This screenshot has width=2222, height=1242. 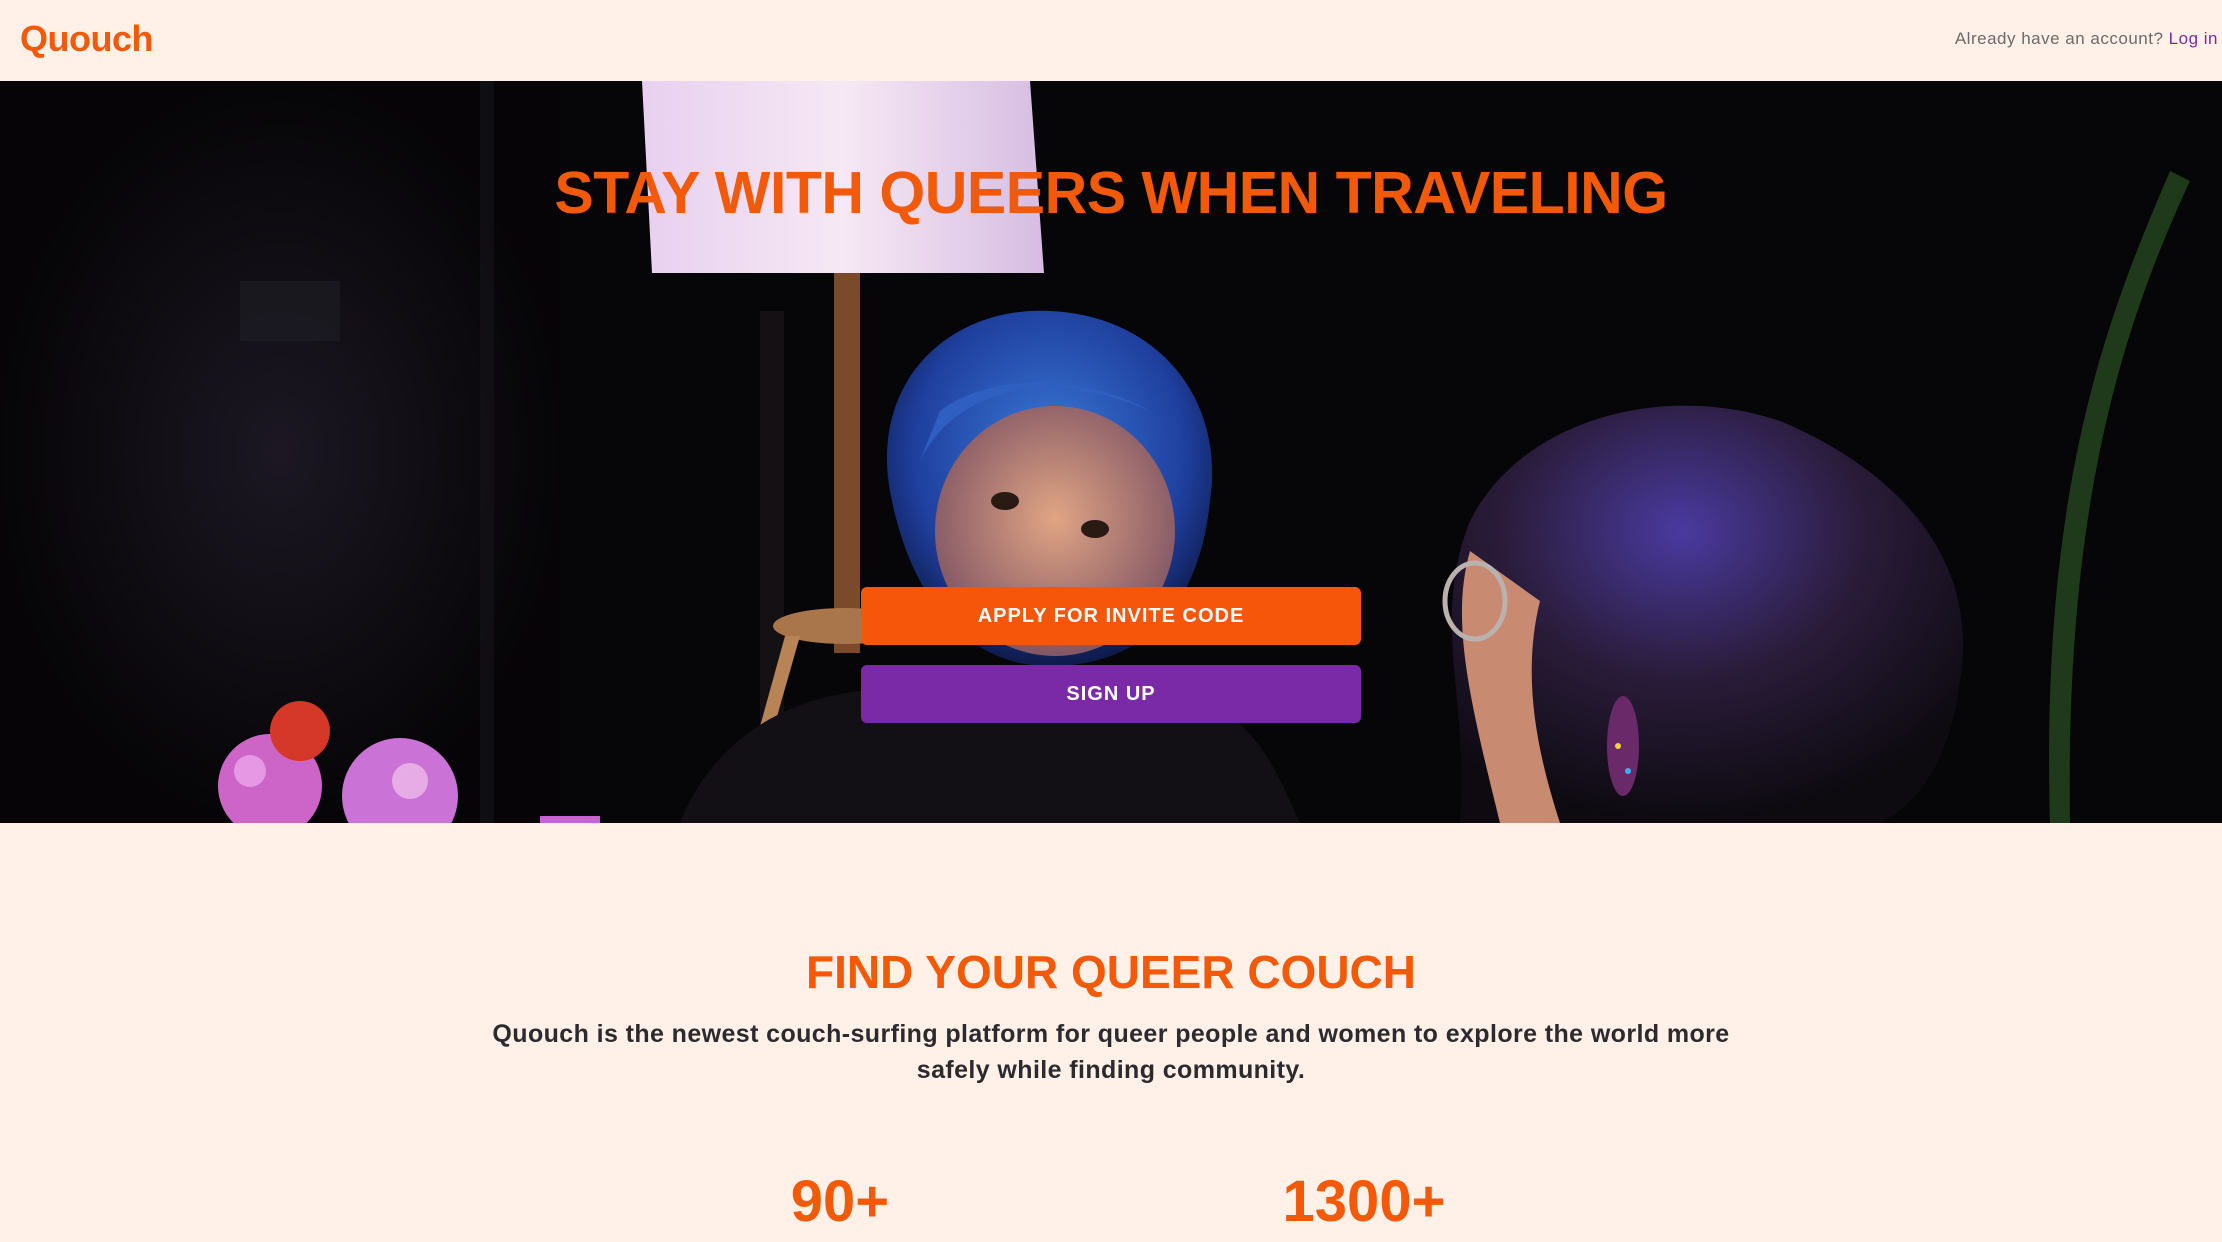 I want to click on sign-up-button: SIGN UP, so click(x=1111, y=694).